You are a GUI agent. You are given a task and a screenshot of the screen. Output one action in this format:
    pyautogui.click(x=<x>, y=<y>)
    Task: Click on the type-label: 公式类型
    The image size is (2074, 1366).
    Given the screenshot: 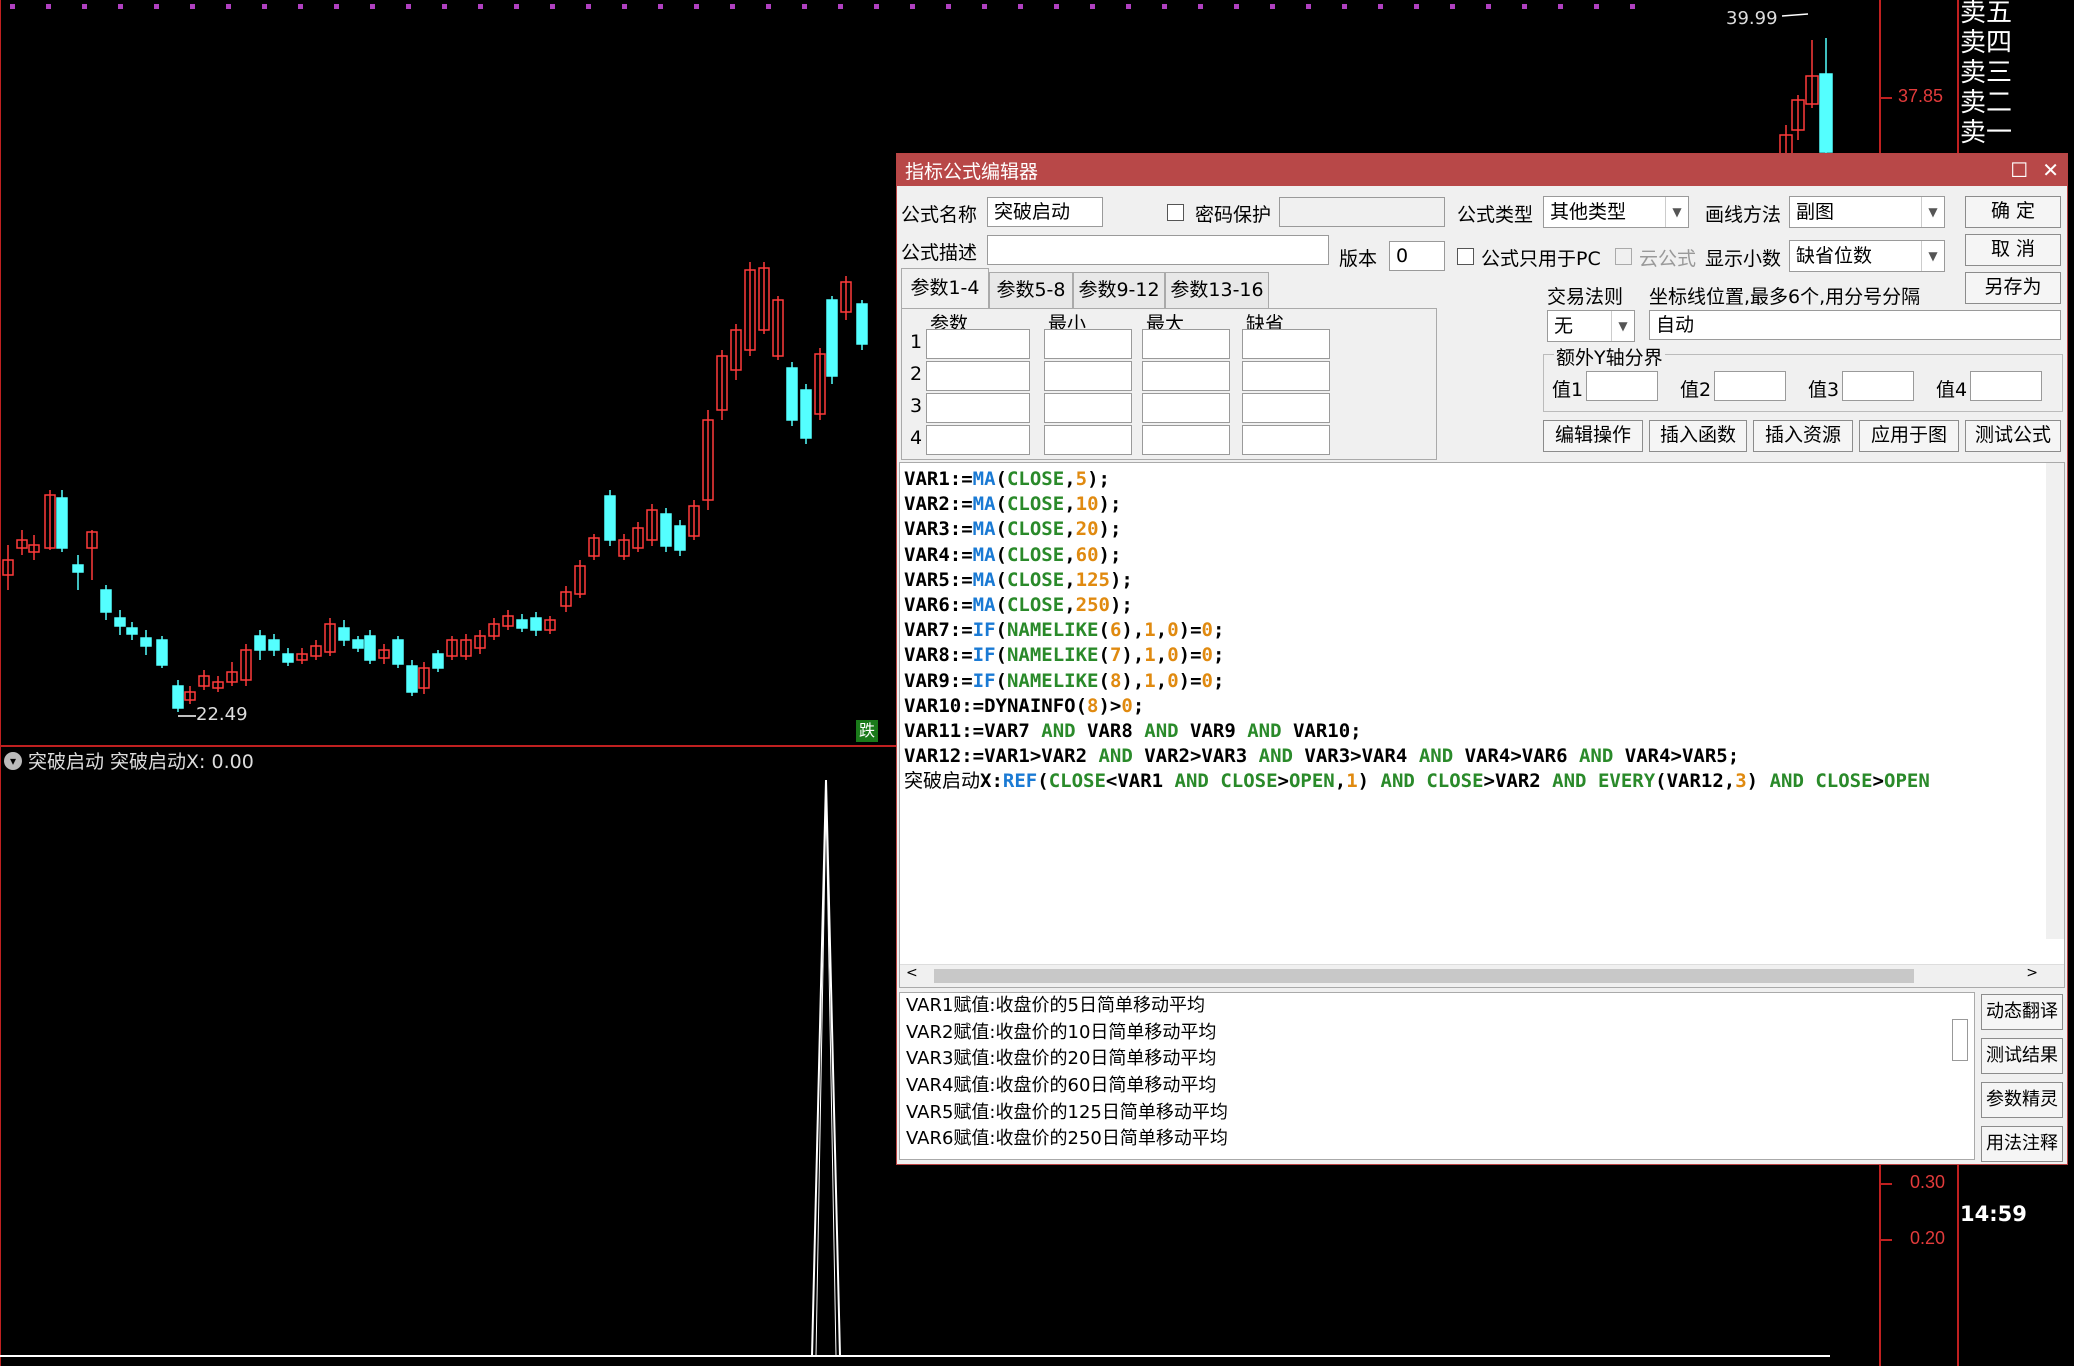 What is the action you would take?
    pyautogui.click(x=1495, y=215)
    